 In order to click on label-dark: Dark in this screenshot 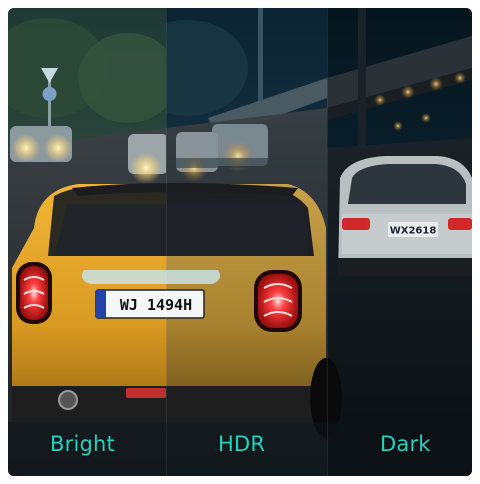, I will do `click(405, 444)`.